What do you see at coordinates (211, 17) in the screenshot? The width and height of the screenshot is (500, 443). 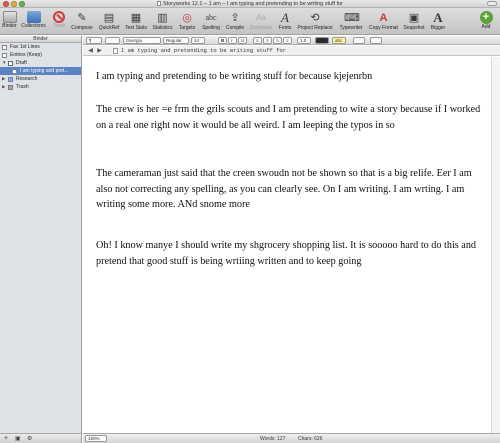 I see `spelling-icon: abc` at bounding box center [211, 17].